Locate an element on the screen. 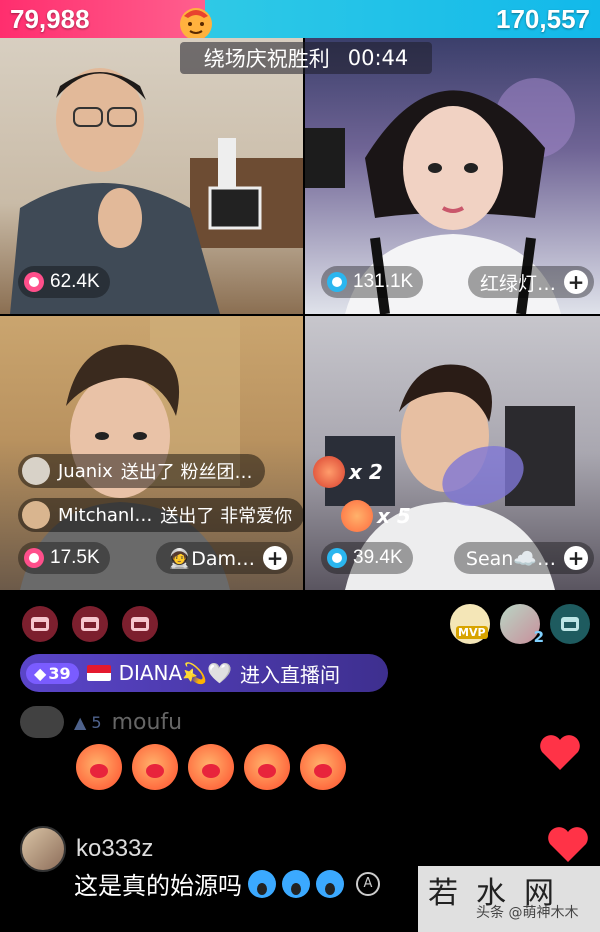  entry-username: DIANA💫🤍 is located at coordinates (175, 673).